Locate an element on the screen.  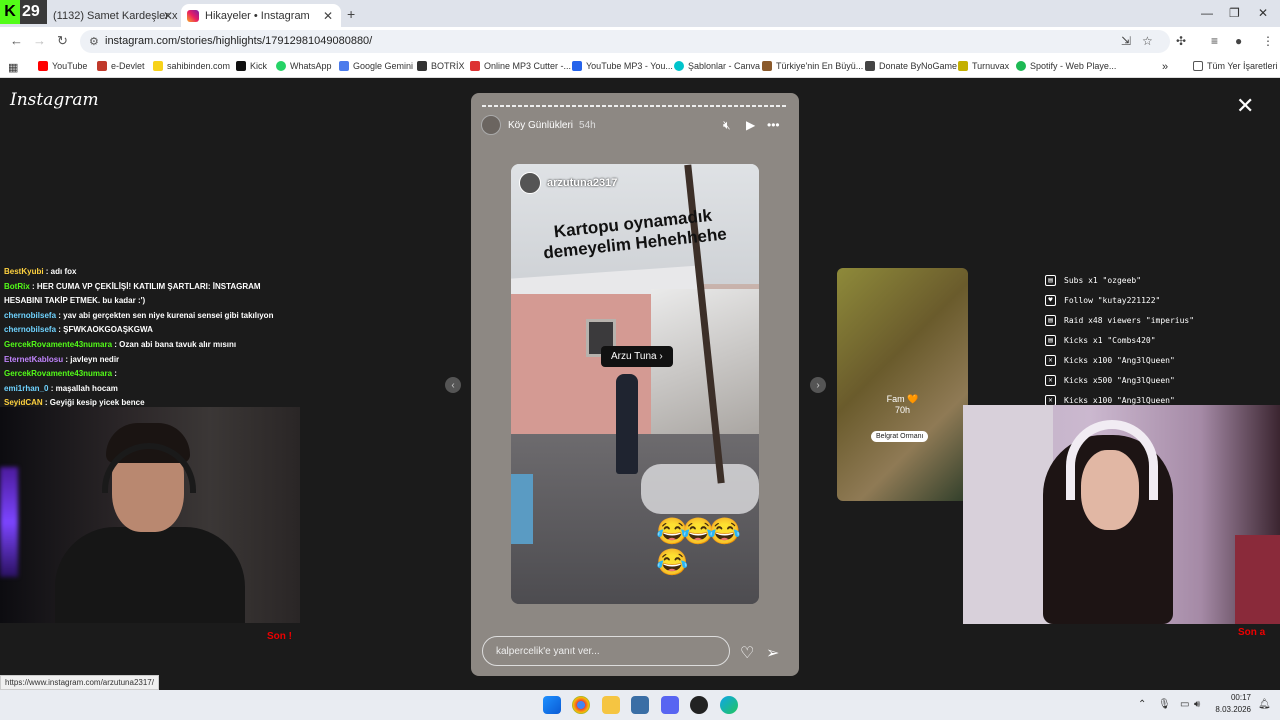
previous-story-icon: ‹ is located at coordinates (453, 385).